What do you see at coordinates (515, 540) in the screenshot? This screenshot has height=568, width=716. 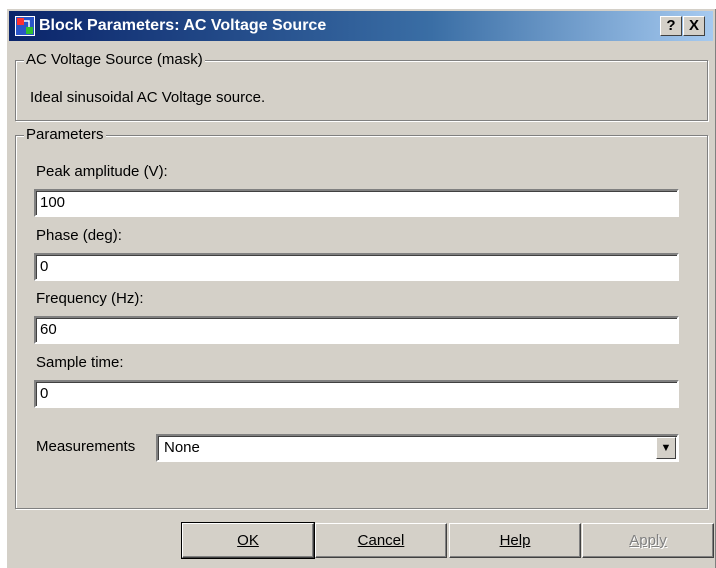 I see `help-button: Help` at bounding box center [515, 540].